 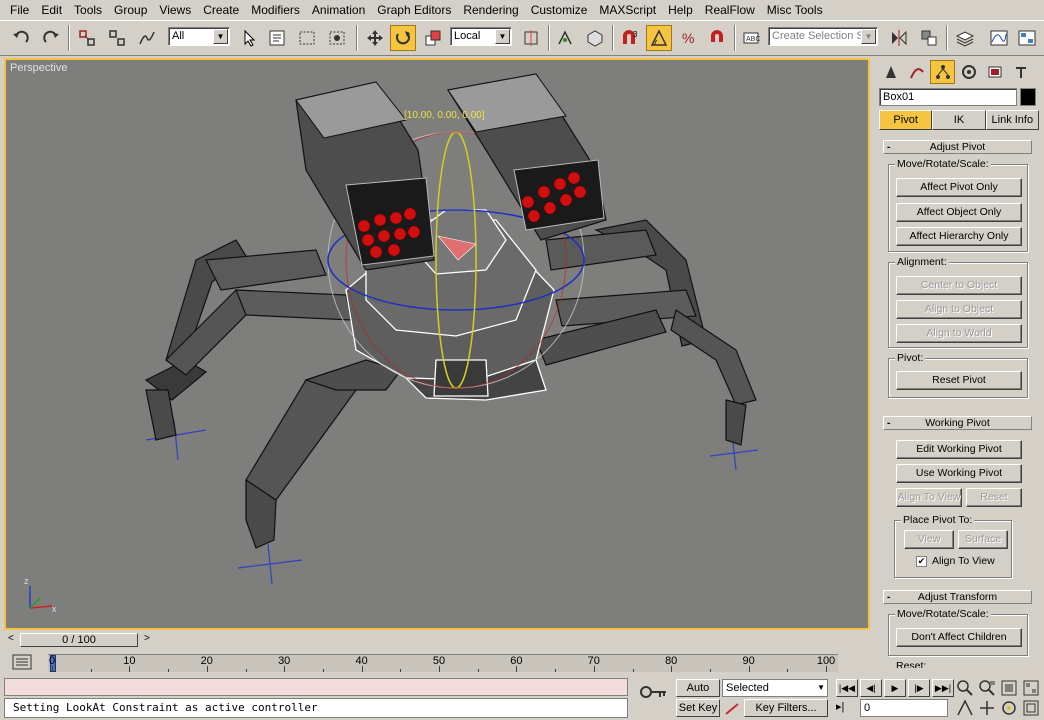 What do you see at coordinates (175, 10) in the screenshot?
I see `menu-views: Views` at bounding box center [175, 10].